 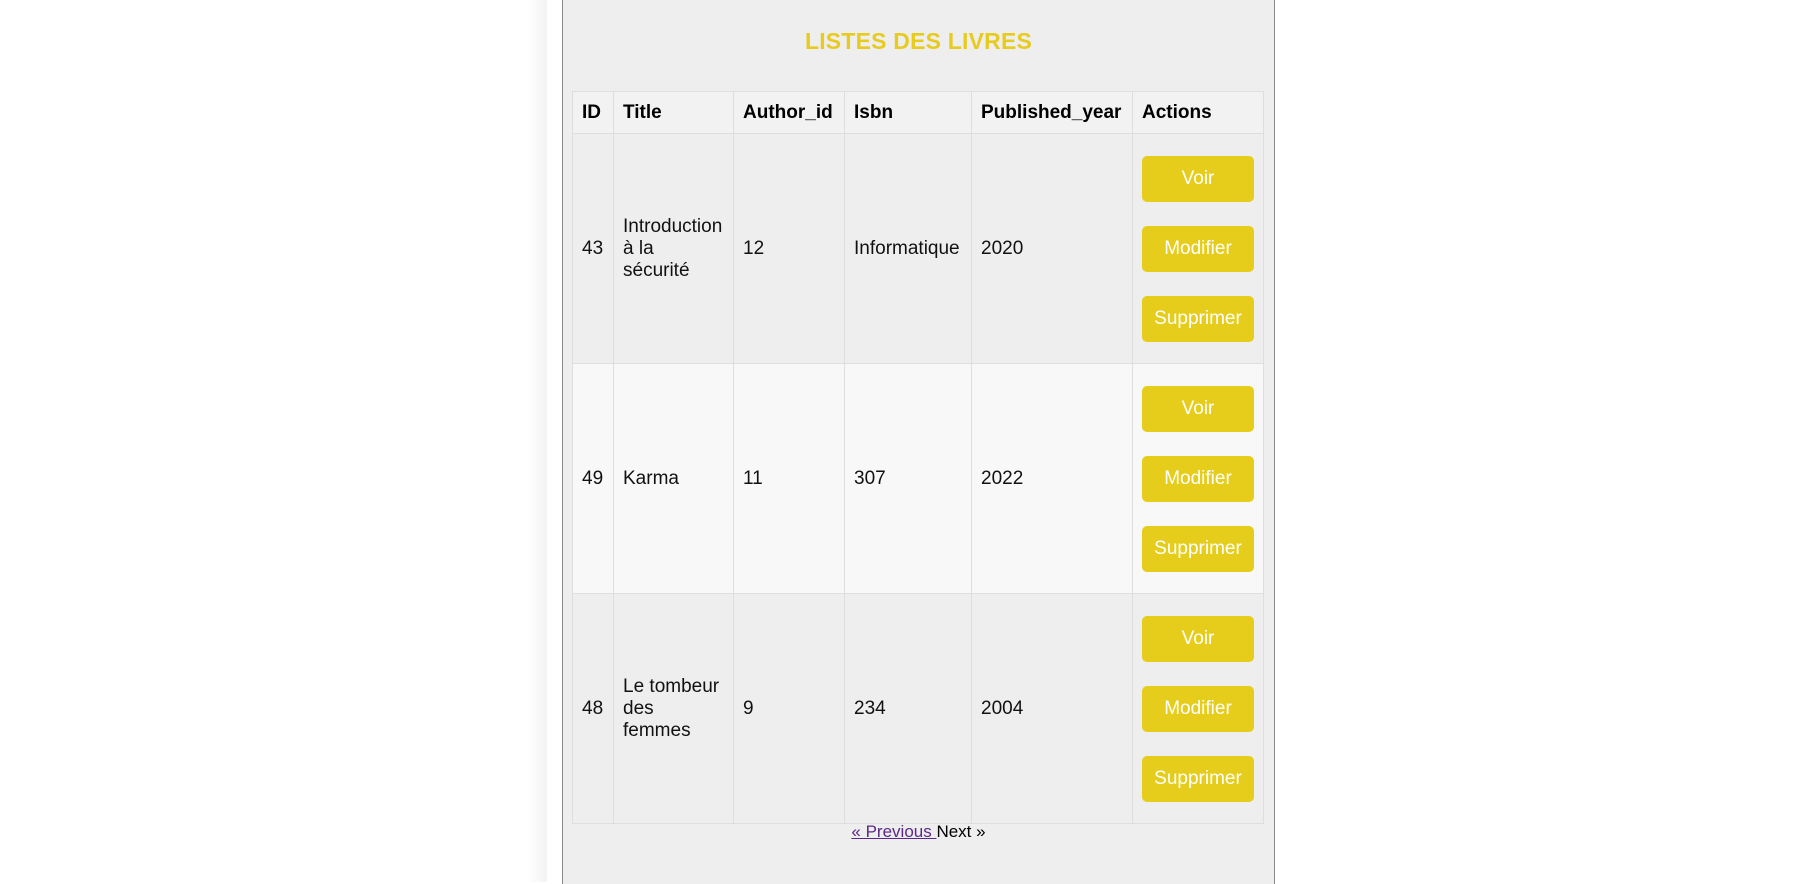 What do you see at coordinates (537, 441) in the screenshot?
I see `page-shadow` at bounding box center [537, 441].